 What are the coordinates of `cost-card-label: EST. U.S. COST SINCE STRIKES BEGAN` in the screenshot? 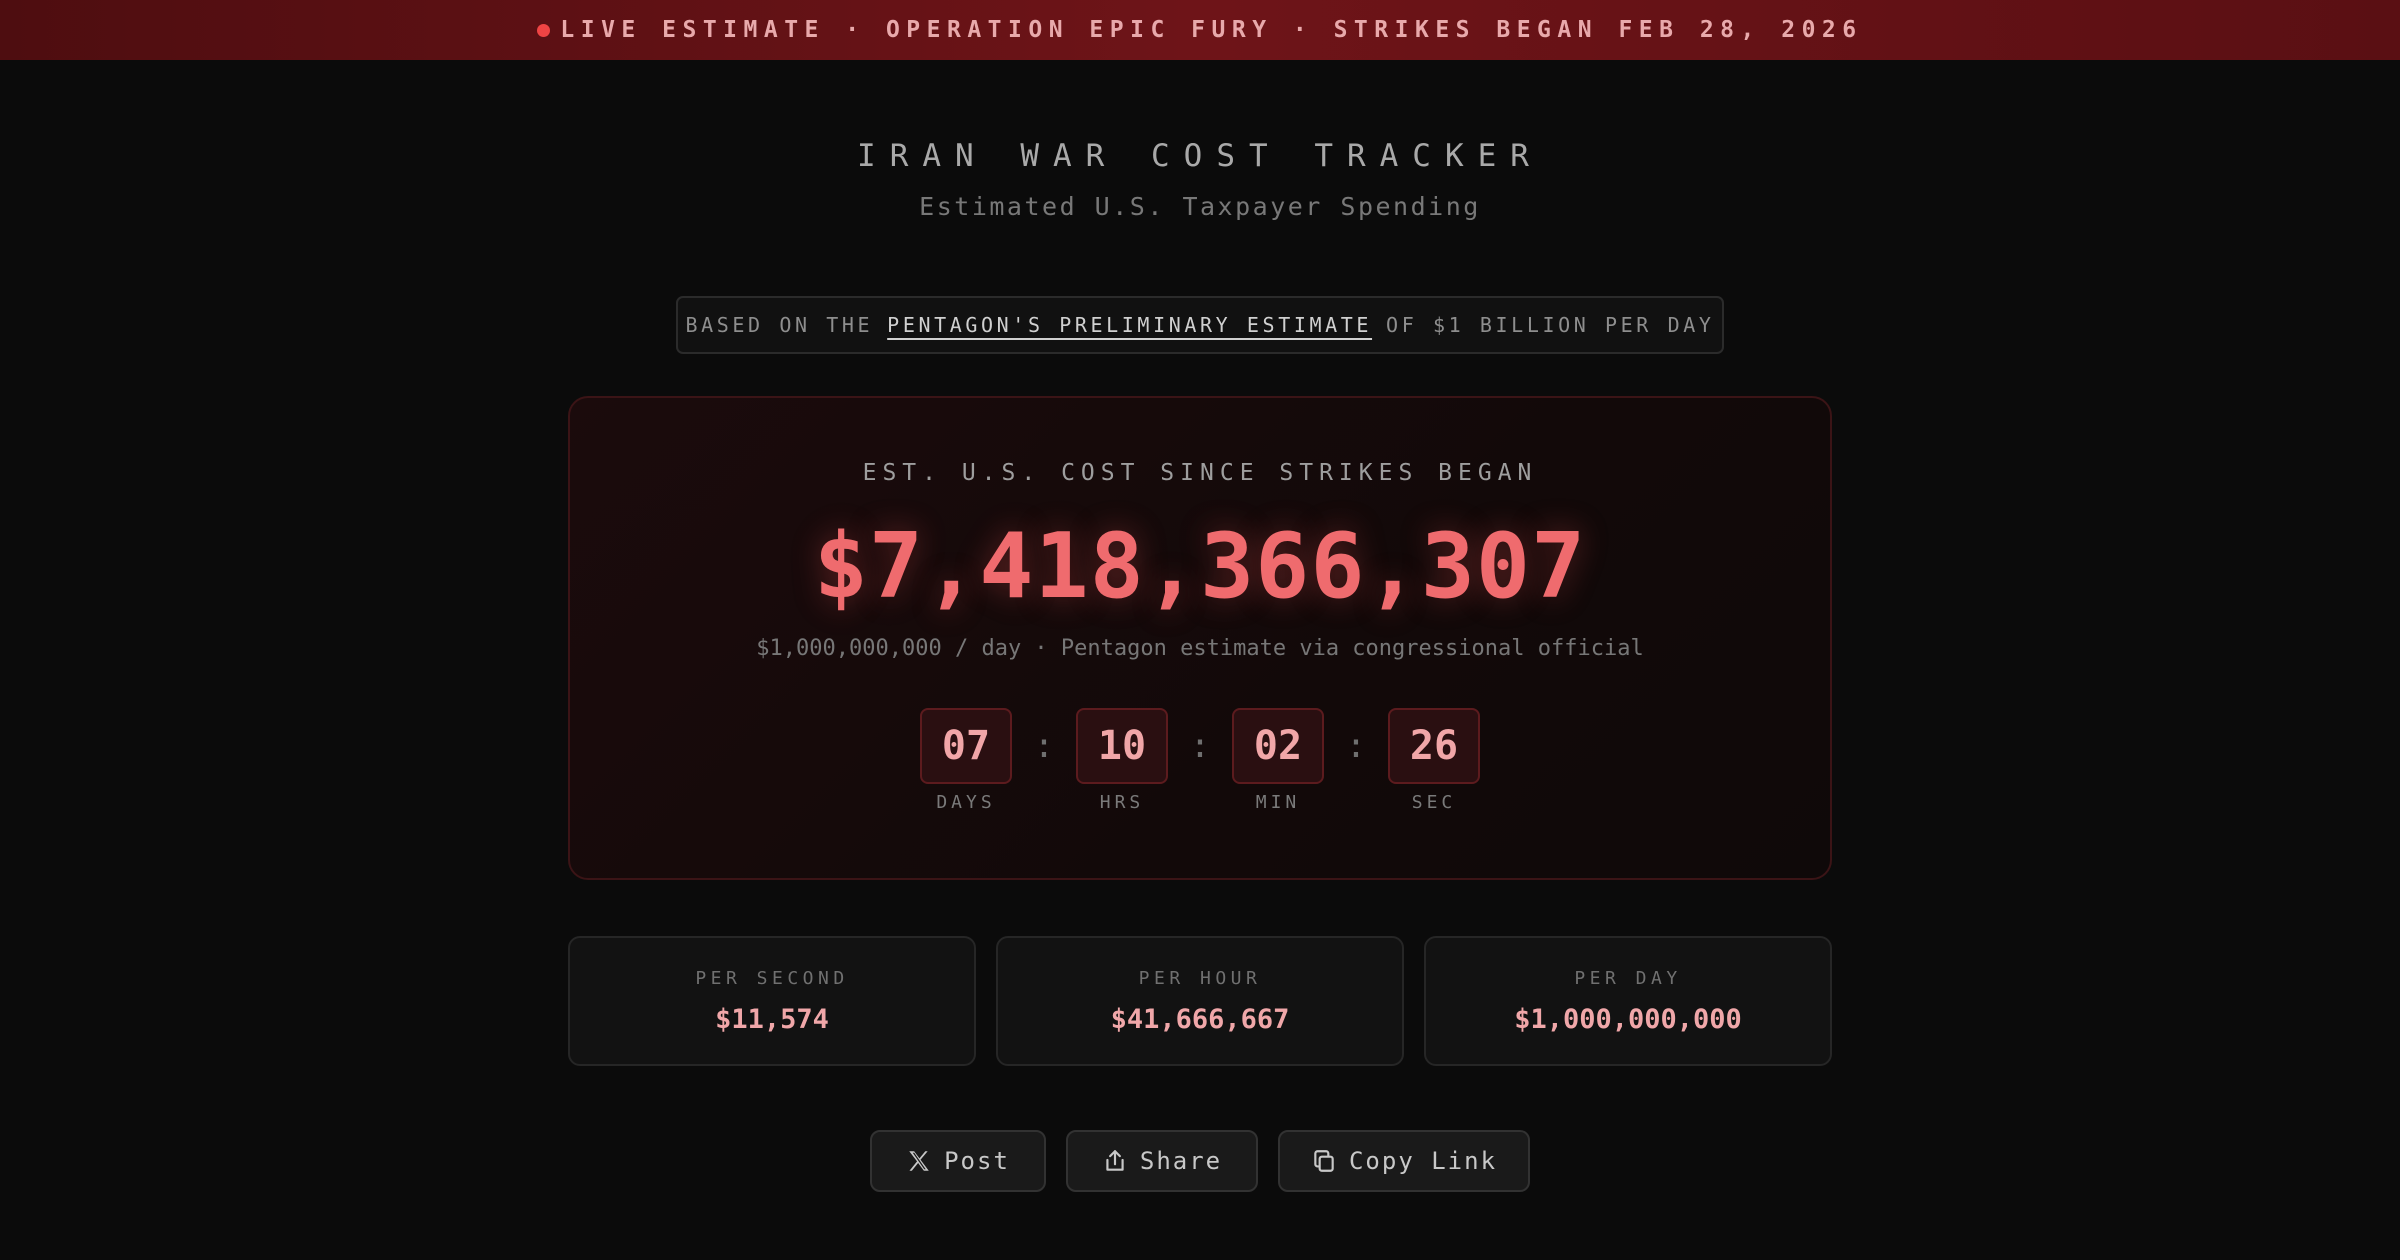 It's located at (1200, 473).